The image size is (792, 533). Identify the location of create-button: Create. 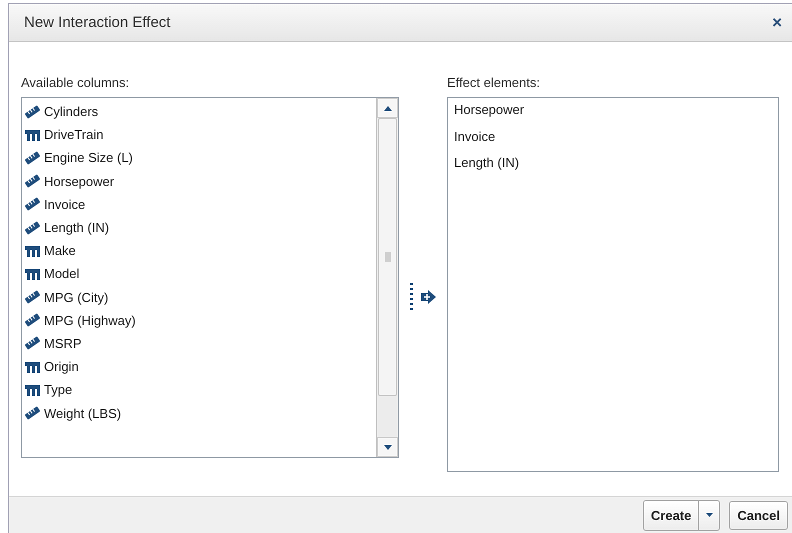
(672, 515).